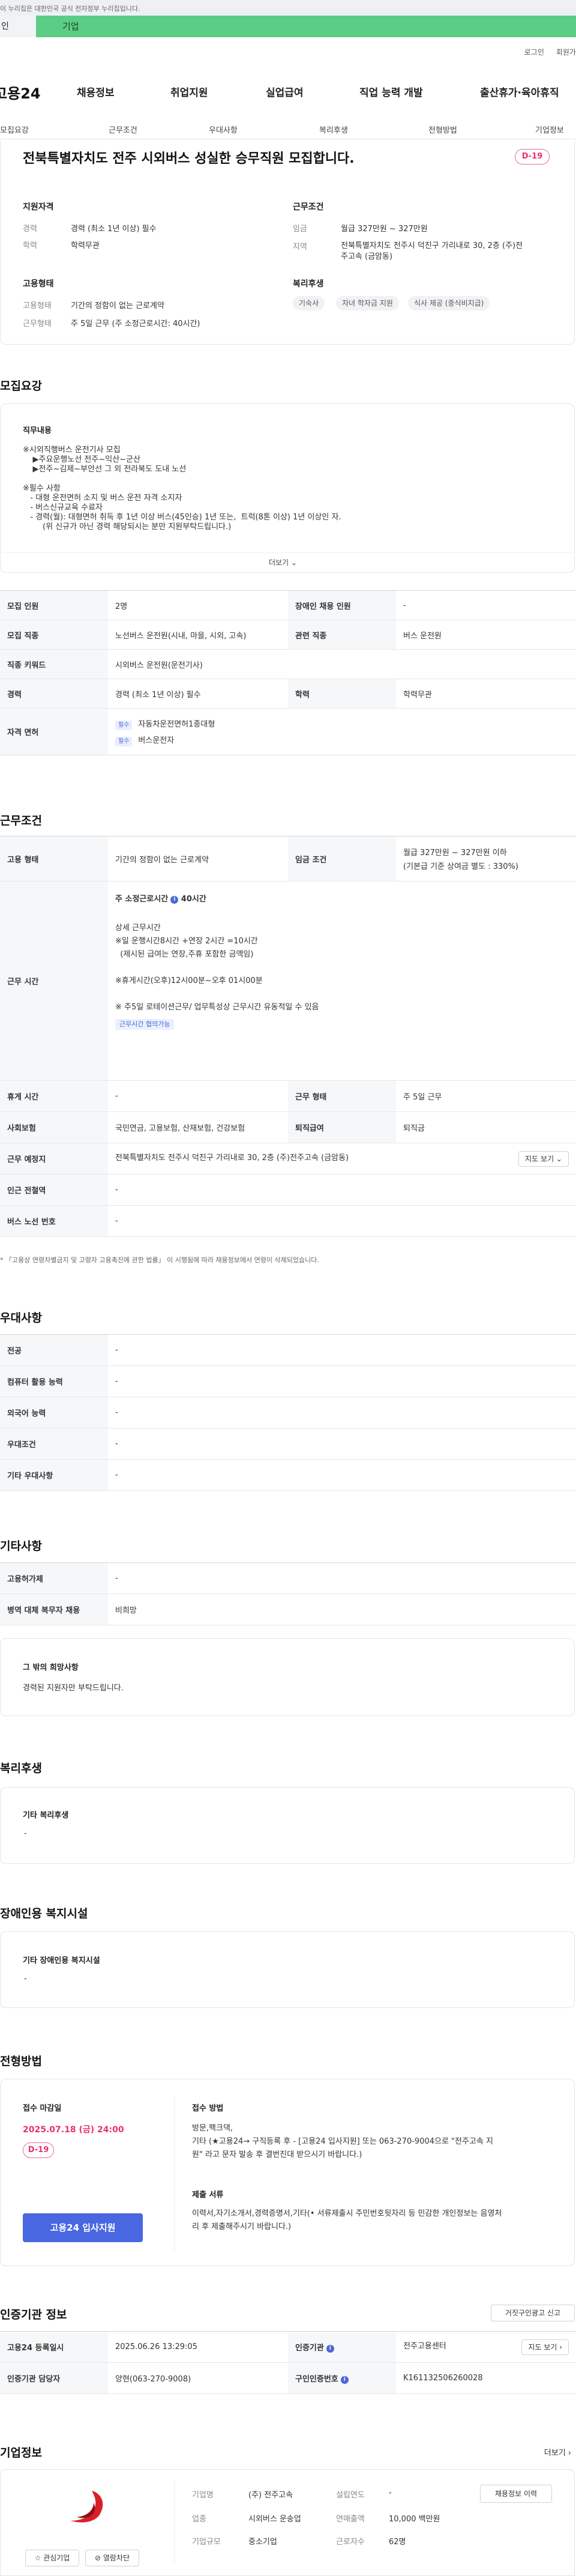  I want to click on hiring-history-button: 채용정보 이력, so click(516, 2494).